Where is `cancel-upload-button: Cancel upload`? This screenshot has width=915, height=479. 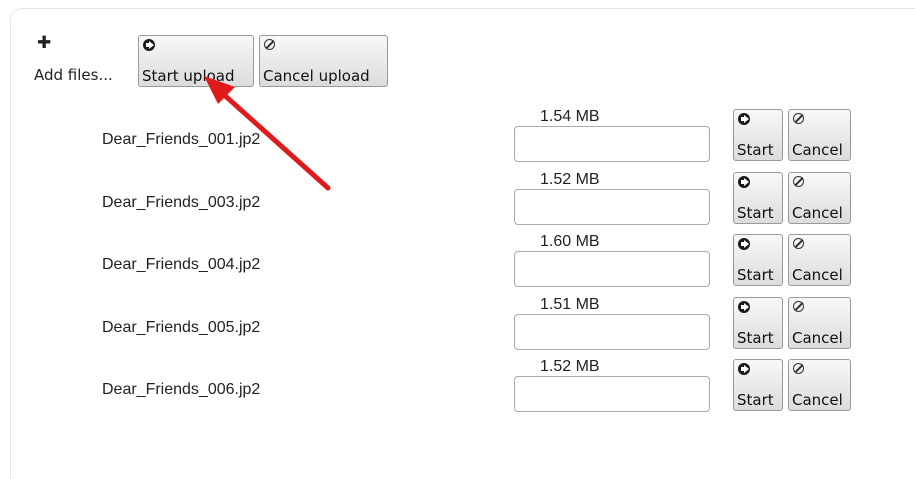
cancel-upload-button: Cancel upload is located at coordinates (323, 61).